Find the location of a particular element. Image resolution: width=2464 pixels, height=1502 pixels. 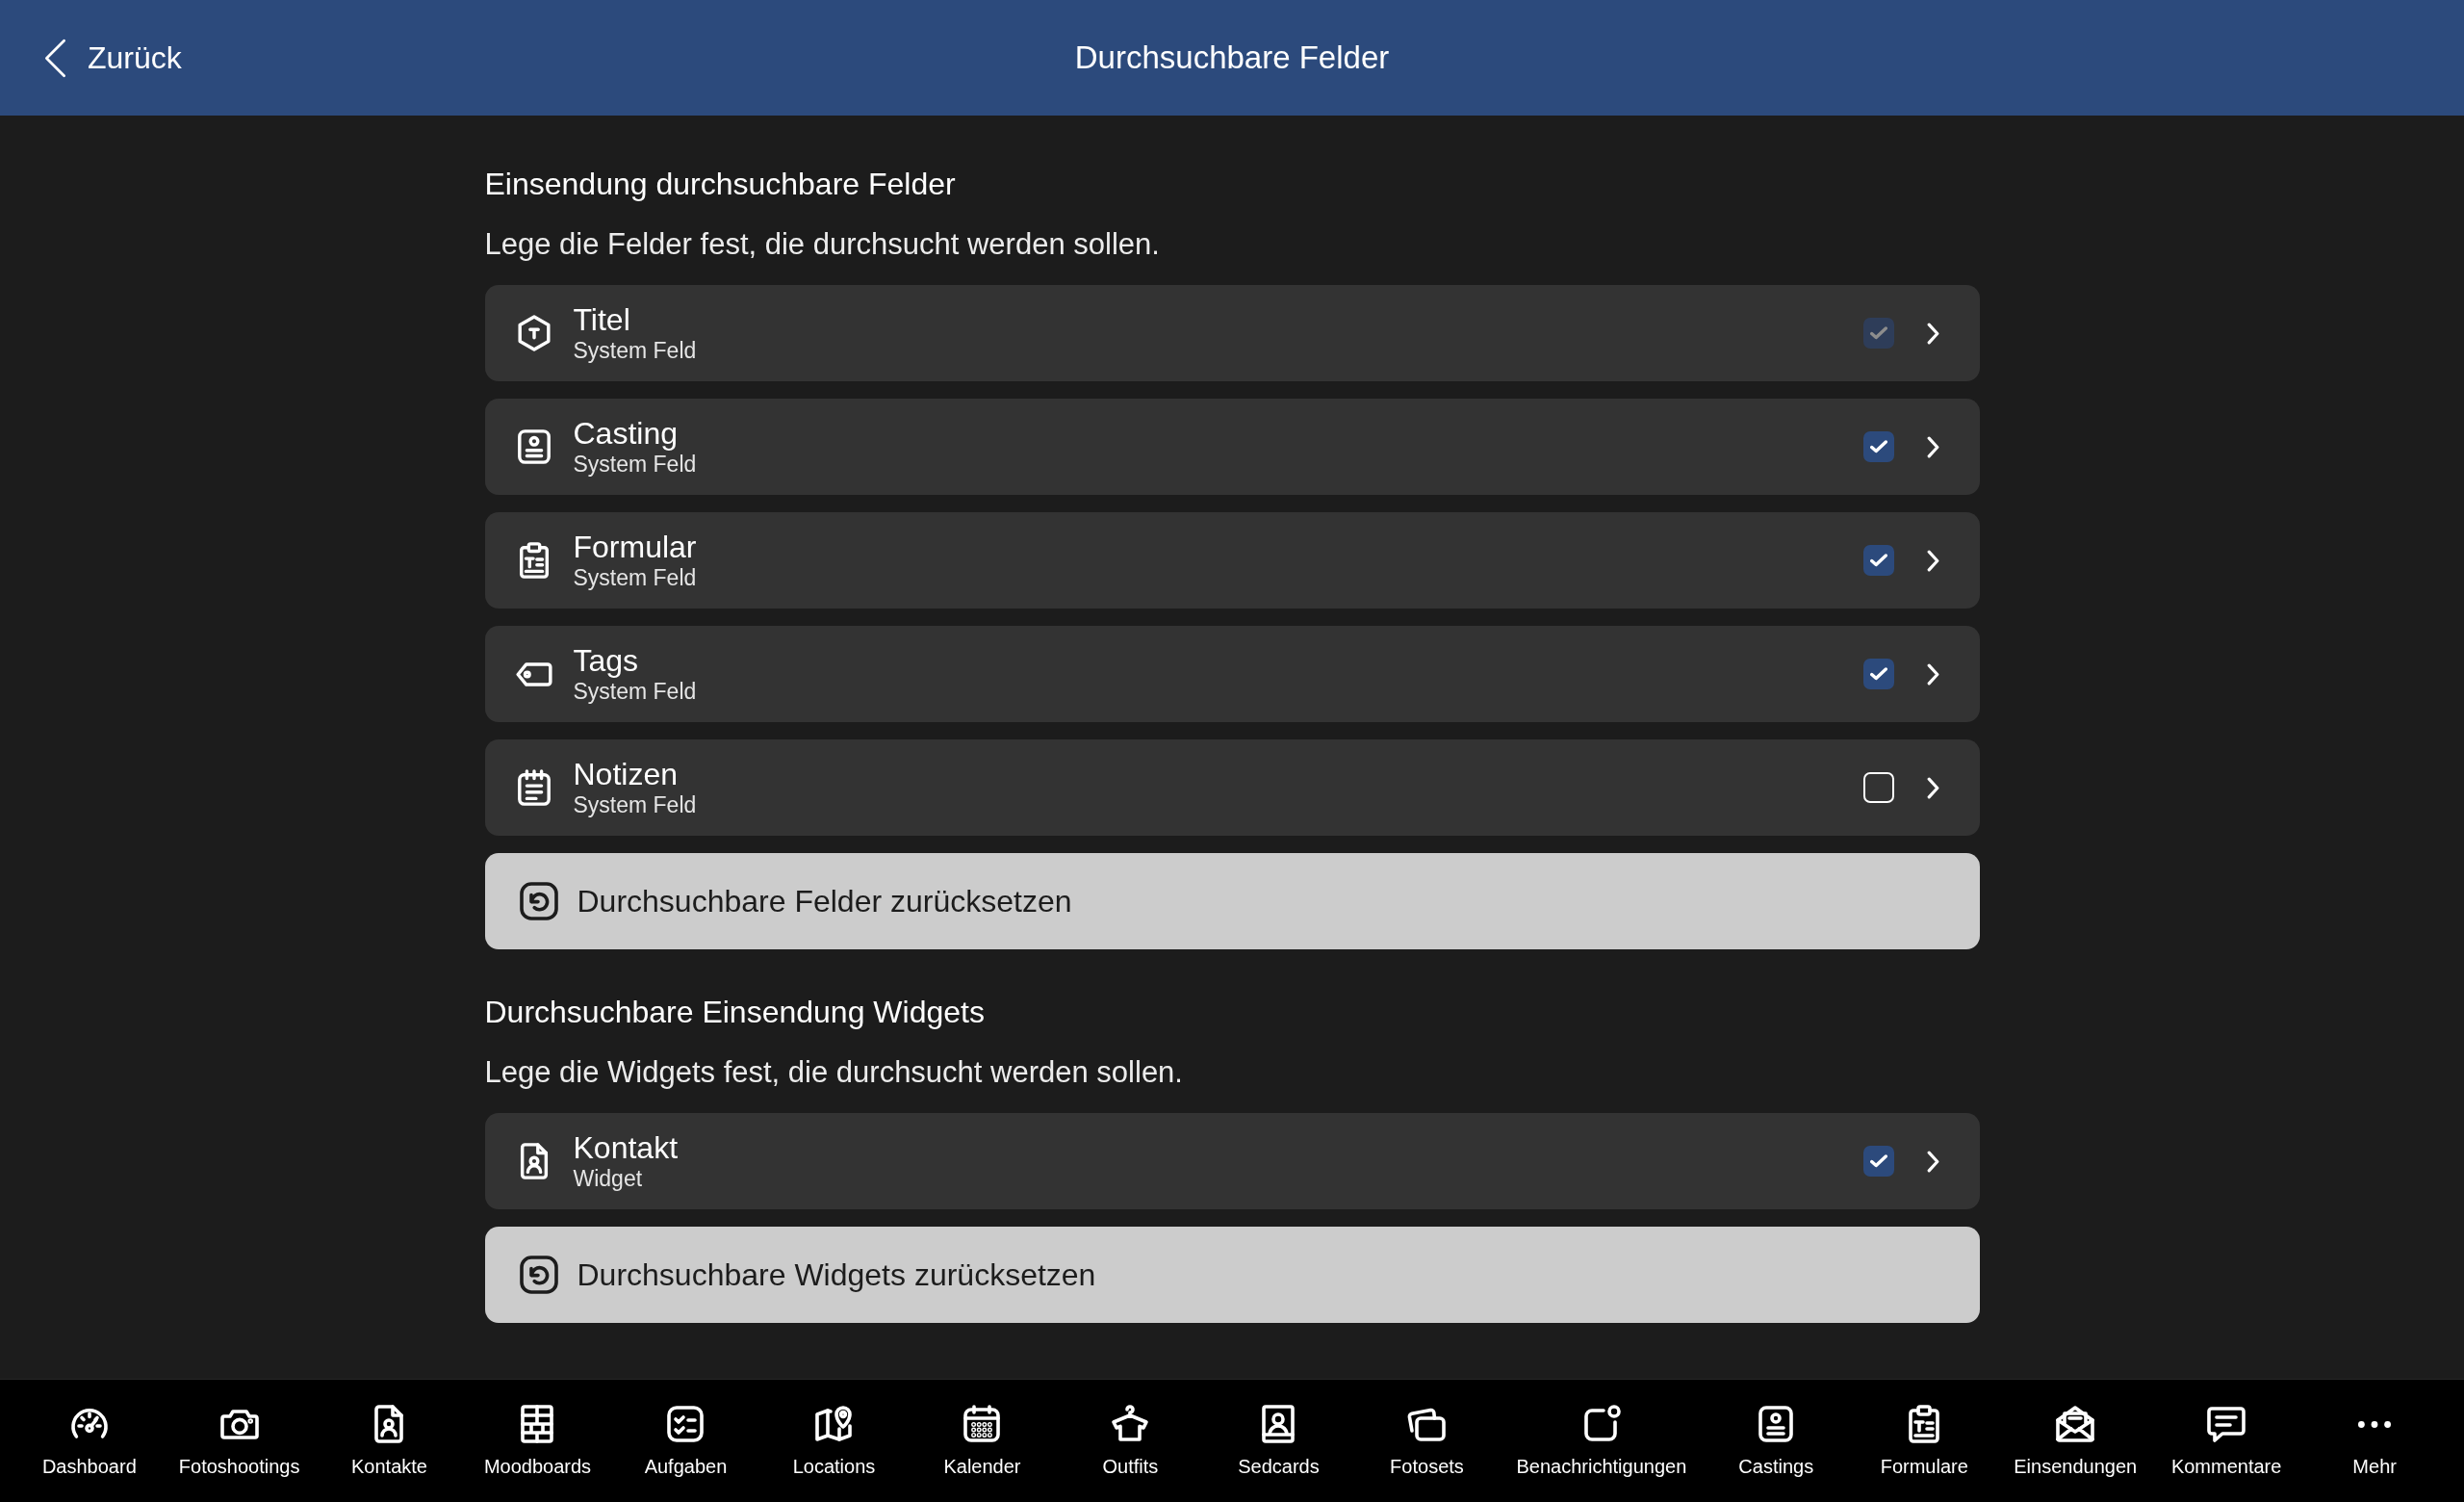

field-row: Notizen System Feld is located at coordinates (1232, 788).